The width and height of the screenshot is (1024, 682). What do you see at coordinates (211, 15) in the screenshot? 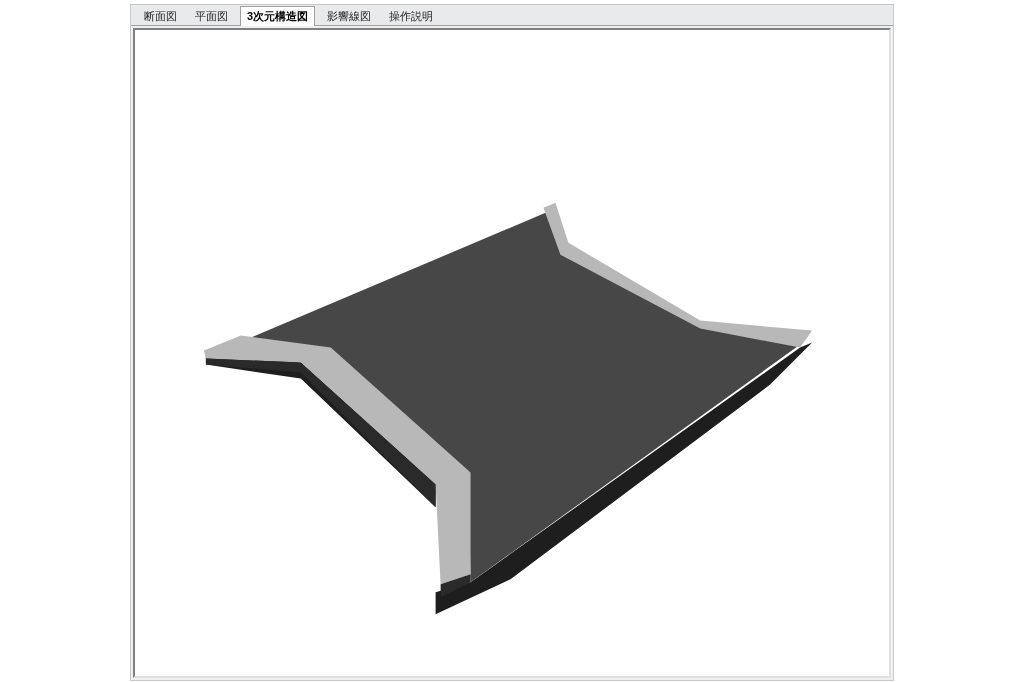
I see `tab: 平面図` at bounding box center [211, 15].